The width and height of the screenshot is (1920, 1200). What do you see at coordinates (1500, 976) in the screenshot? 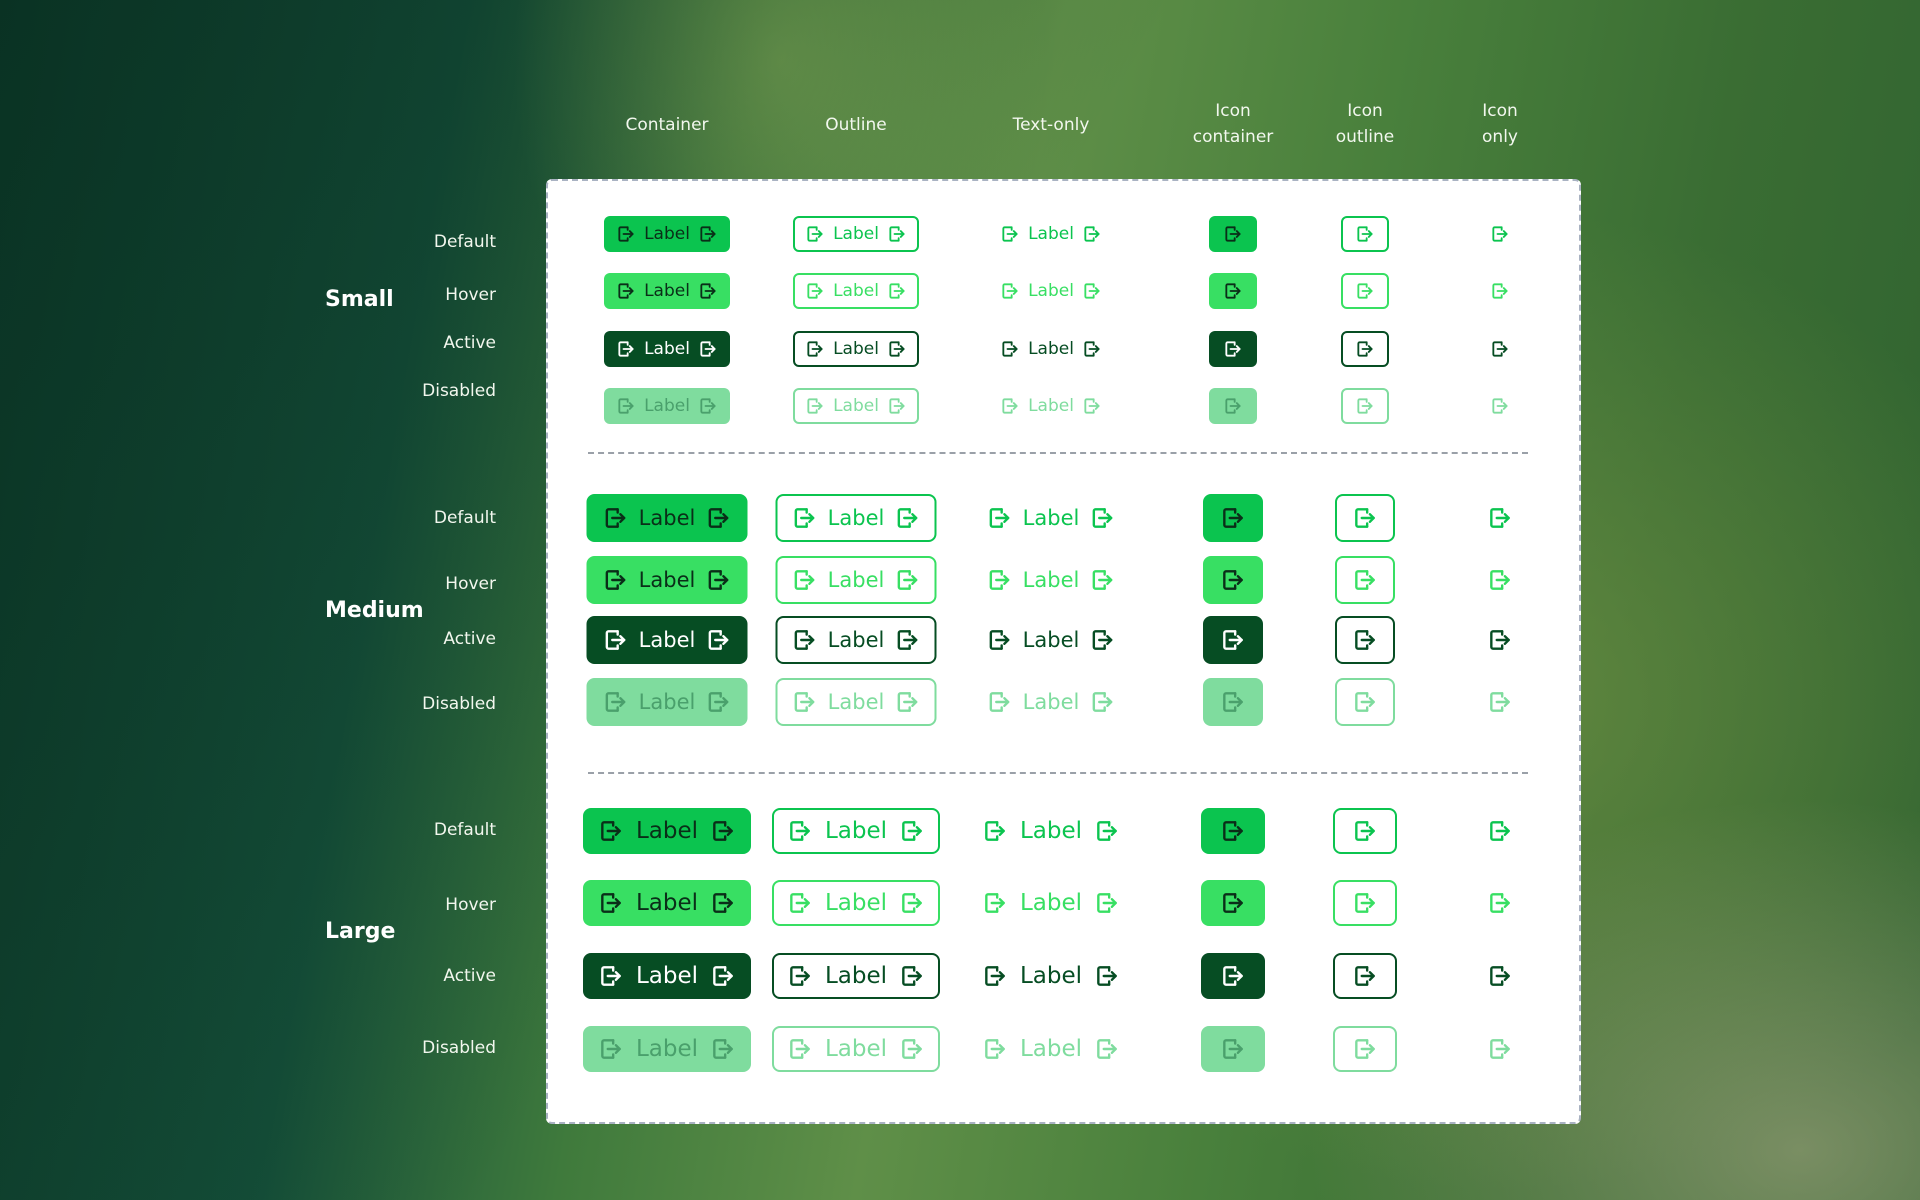
I see `large-icon-only-active-button` at bounding box center [1500, 976].